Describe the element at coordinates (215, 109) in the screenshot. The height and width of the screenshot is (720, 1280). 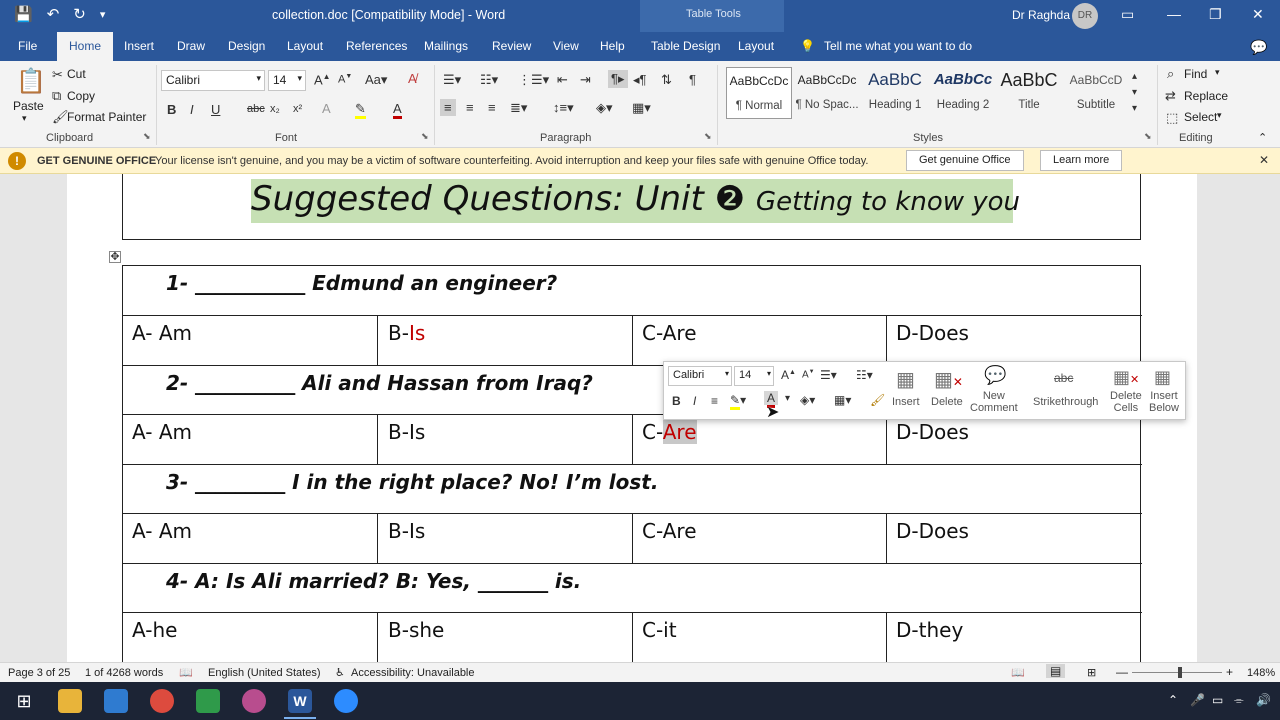
I see `underline-icon: U` at that location.